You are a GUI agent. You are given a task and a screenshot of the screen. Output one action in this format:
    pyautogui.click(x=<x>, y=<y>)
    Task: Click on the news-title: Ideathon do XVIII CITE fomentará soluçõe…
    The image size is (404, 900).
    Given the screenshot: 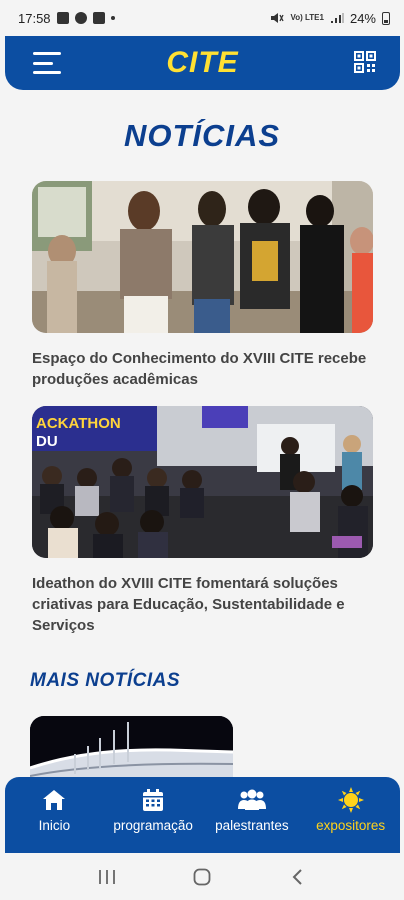 What is the action you would take?
    pyautogui.click(x=202, y=604)
    